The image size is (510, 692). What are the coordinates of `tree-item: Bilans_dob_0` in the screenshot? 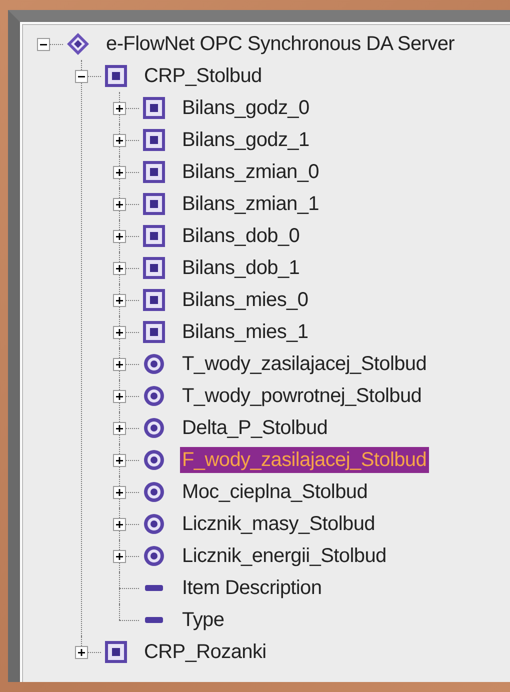 It's located at (241, 236).